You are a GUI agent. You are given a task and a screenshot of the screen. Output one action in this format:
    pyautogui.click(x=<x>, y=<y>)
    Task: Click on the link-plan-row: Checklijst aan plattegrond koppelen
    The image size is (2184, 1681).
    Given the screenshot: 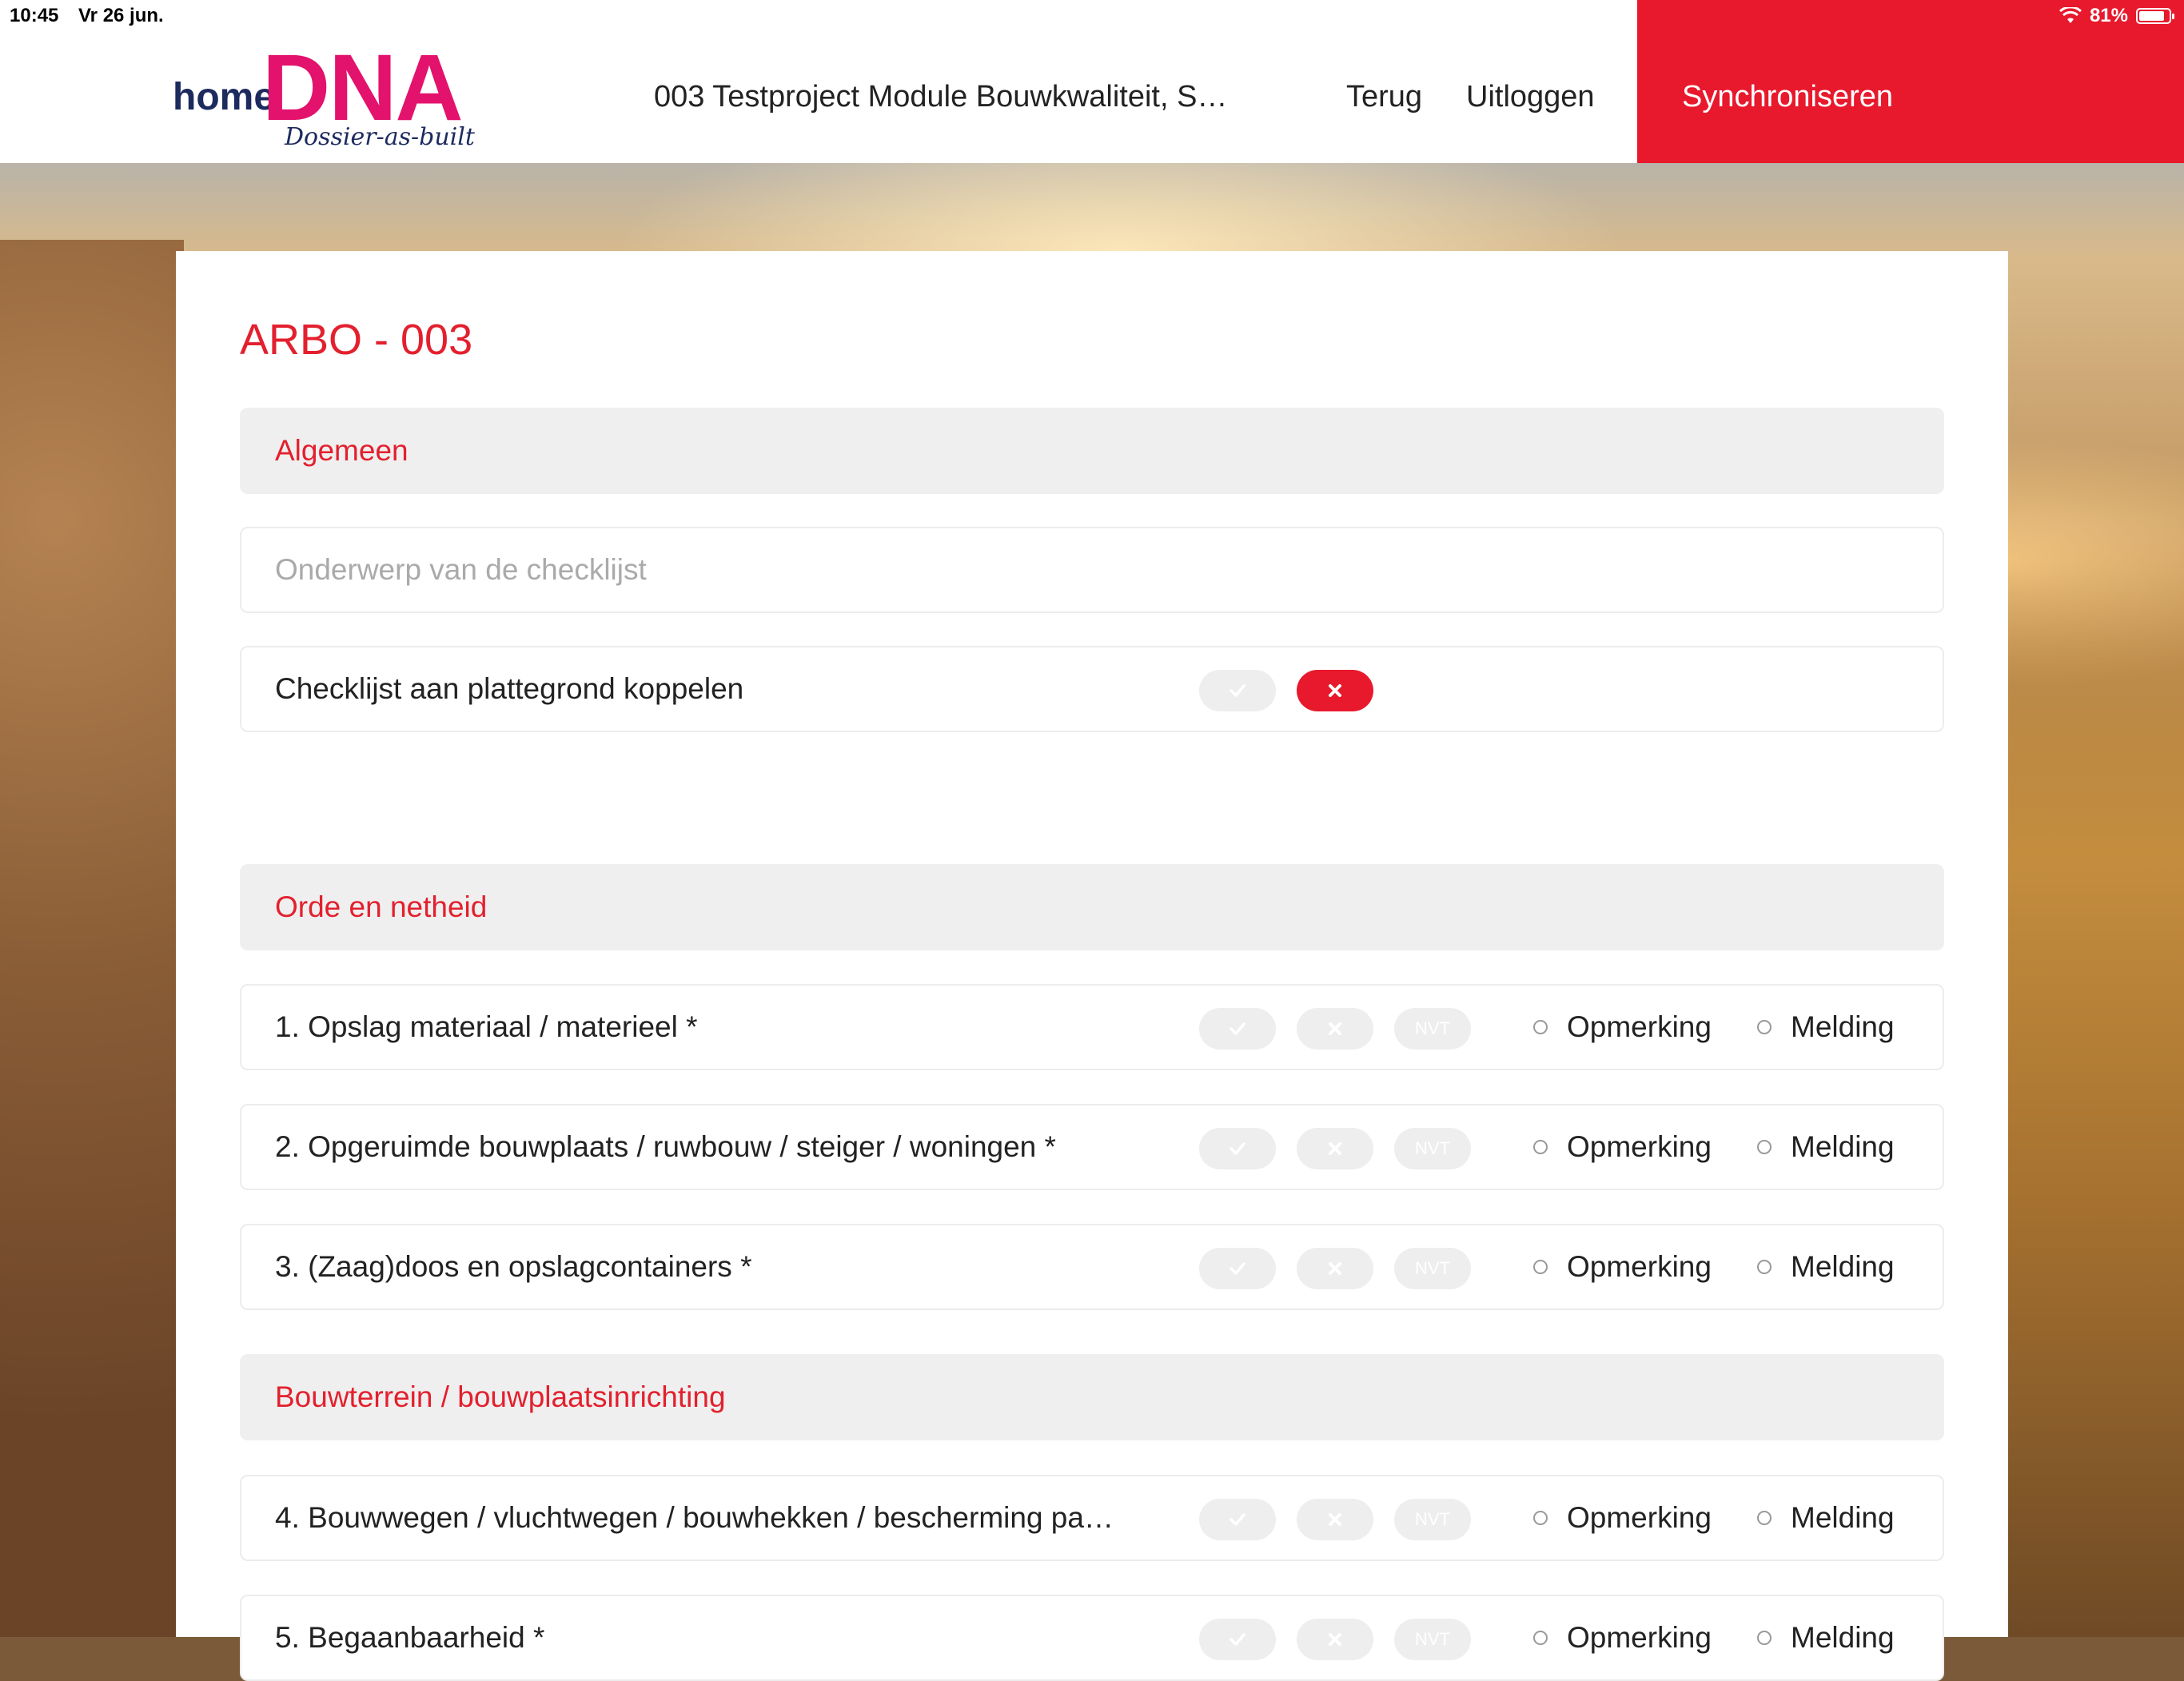 What is the action you would take?
    pyautogui.click(x=1092, y=689)
    